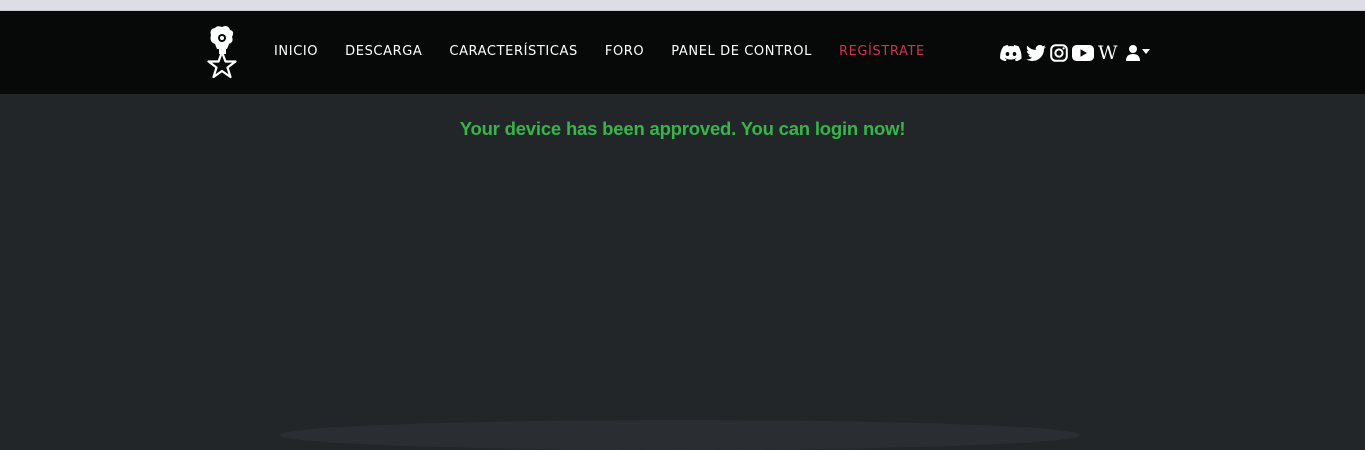 This screenshot has width=1365, height=450. I want to click on logo-icon, so click(222, 52).